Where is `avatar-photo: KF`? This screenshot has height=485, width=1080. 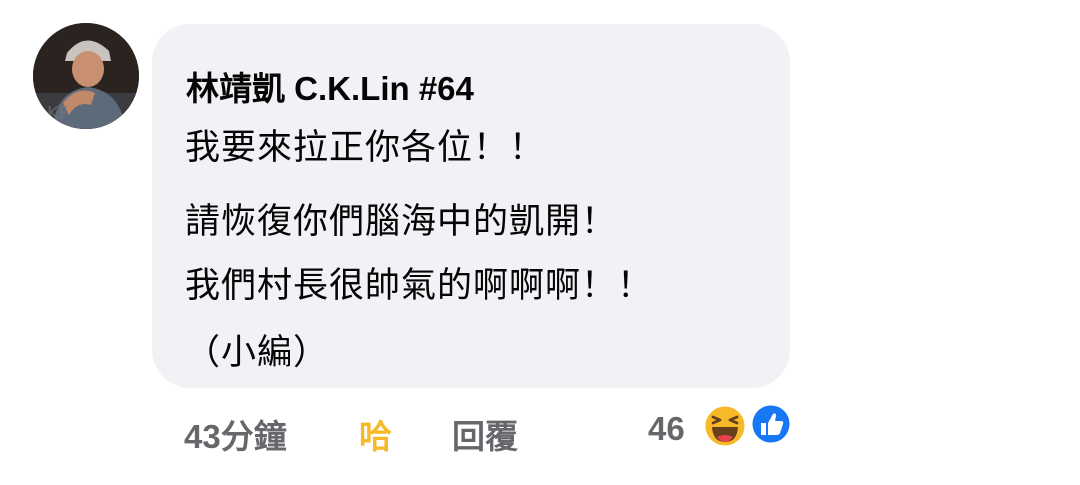 avatar-photo: KF is located at coordinates (86, 76).